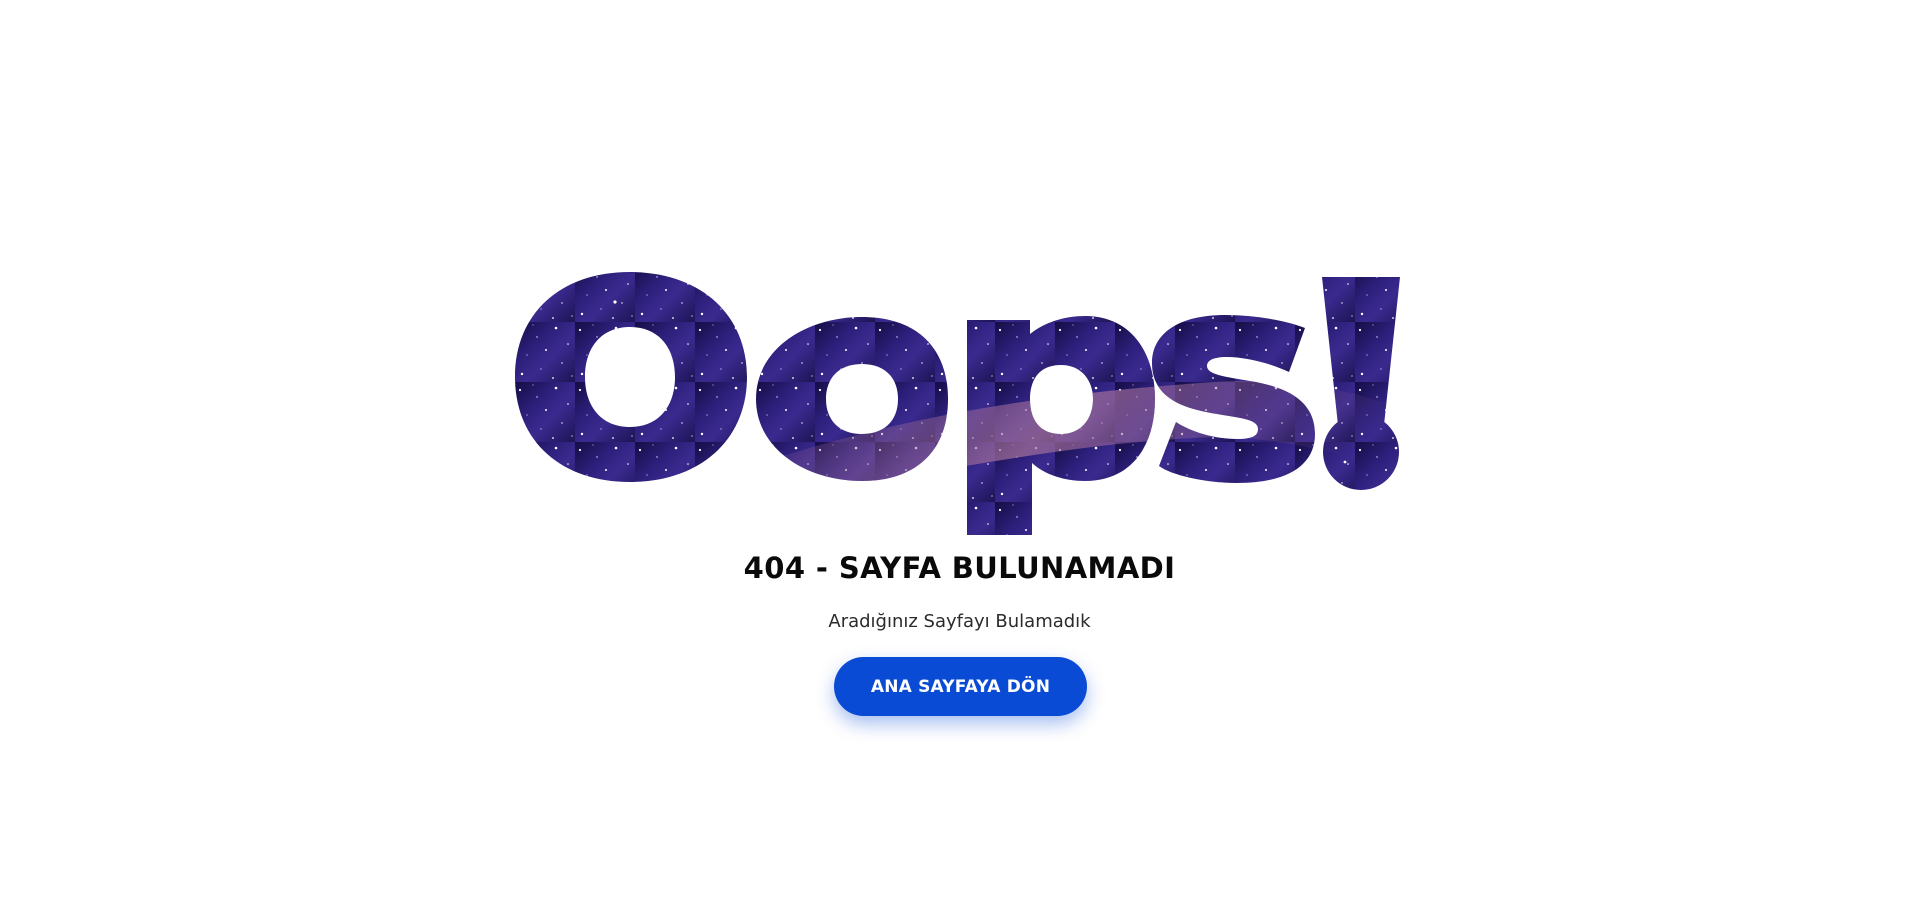 This screenshot has height=916, width=1919. Describe the element at coordinates (960, 686) in the screenshot. I see `return-home-button: ANA SAYFAYA DÖN` at that location.